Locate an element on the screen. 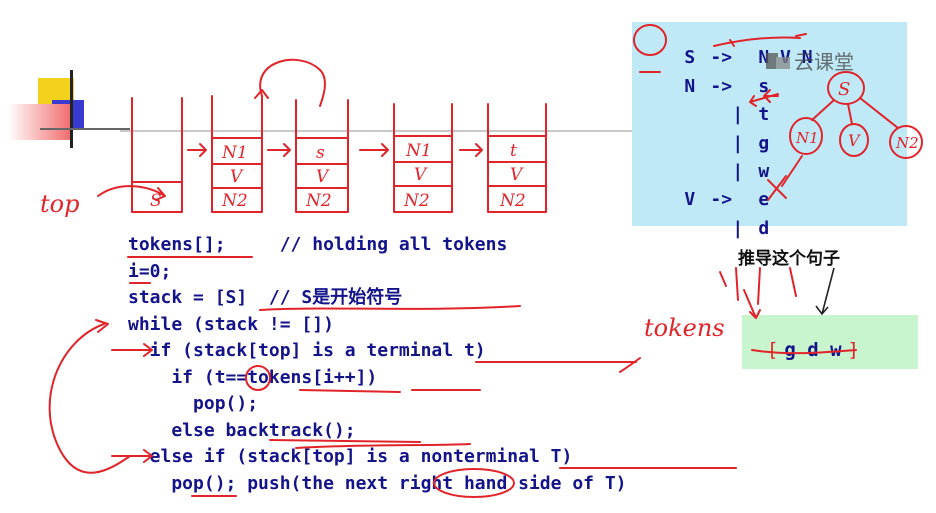 The image size is (936, 513). frame-2-cell: N1 is located at coordinates (234, 153).